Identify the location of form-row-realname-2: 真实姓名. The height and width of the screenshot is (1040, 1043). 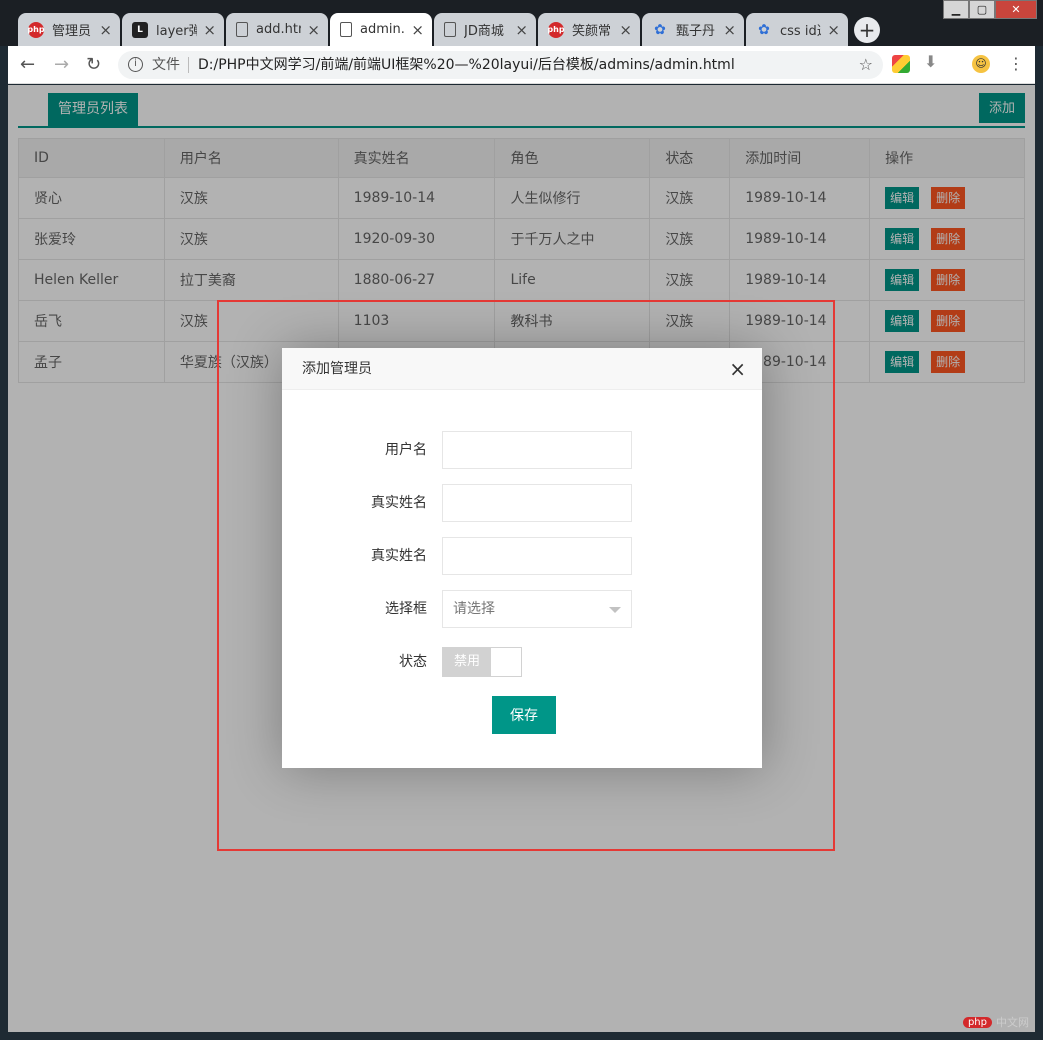
(522, 556).